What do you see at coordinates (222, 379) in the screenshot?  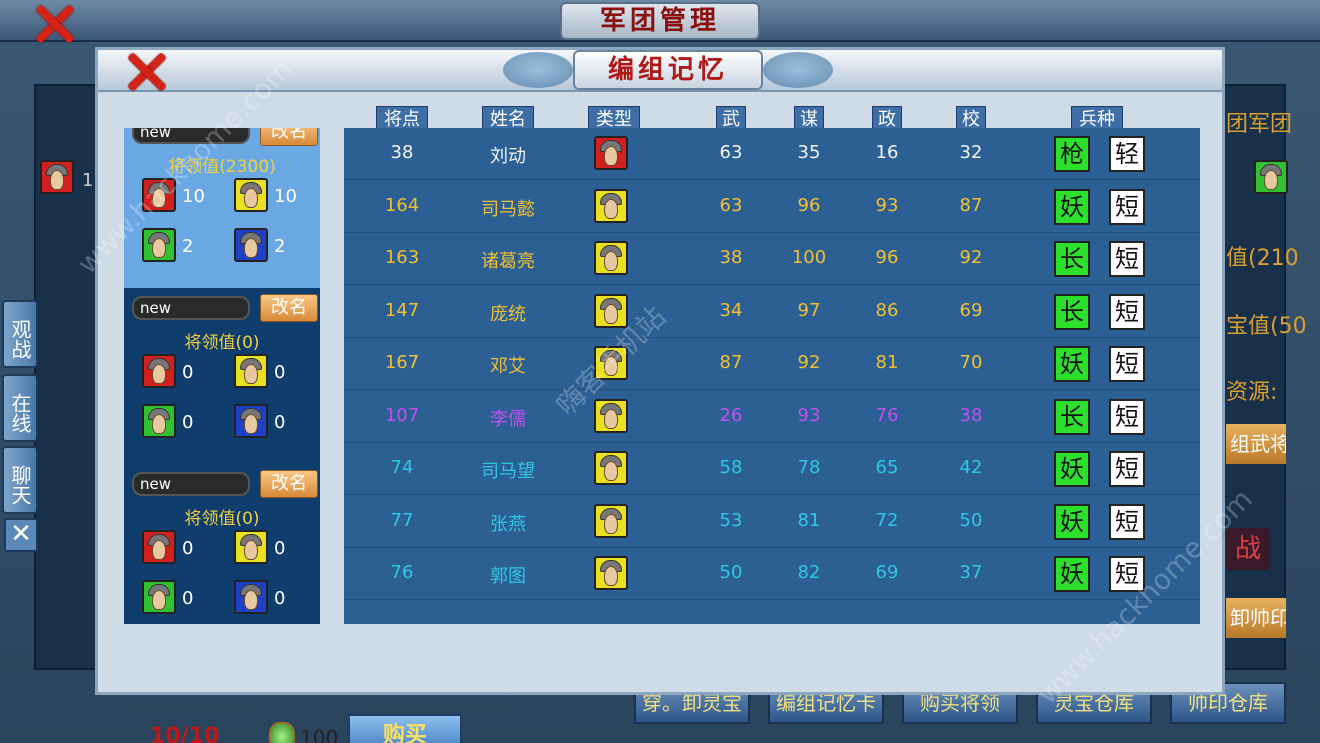 I see `group-item-2: new 改名 将领值(0) 0 0 0 0` at bounding box center [222, 379].